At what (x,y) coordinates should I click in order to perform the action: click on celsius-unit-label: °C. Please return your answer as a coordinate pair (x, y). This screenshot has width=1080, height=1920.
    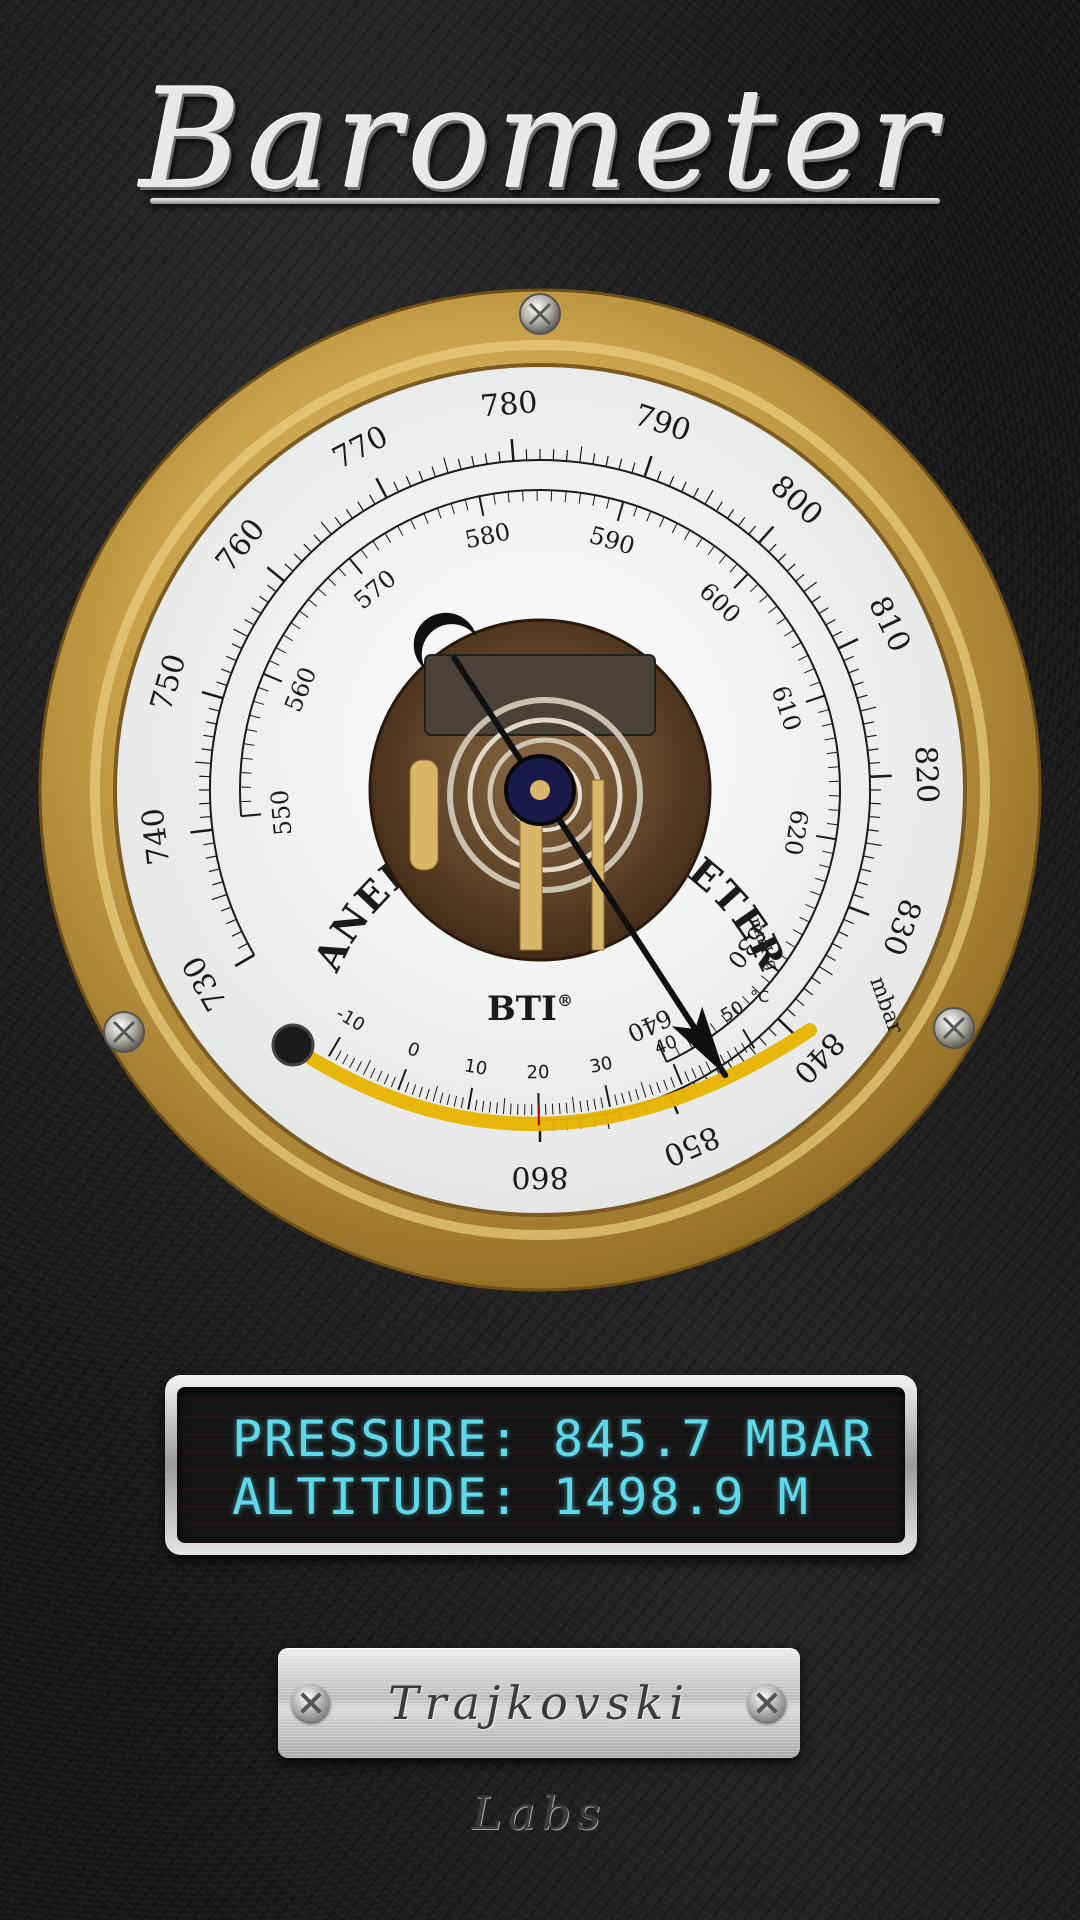
    Looking at the image, I should click on (759, 996).